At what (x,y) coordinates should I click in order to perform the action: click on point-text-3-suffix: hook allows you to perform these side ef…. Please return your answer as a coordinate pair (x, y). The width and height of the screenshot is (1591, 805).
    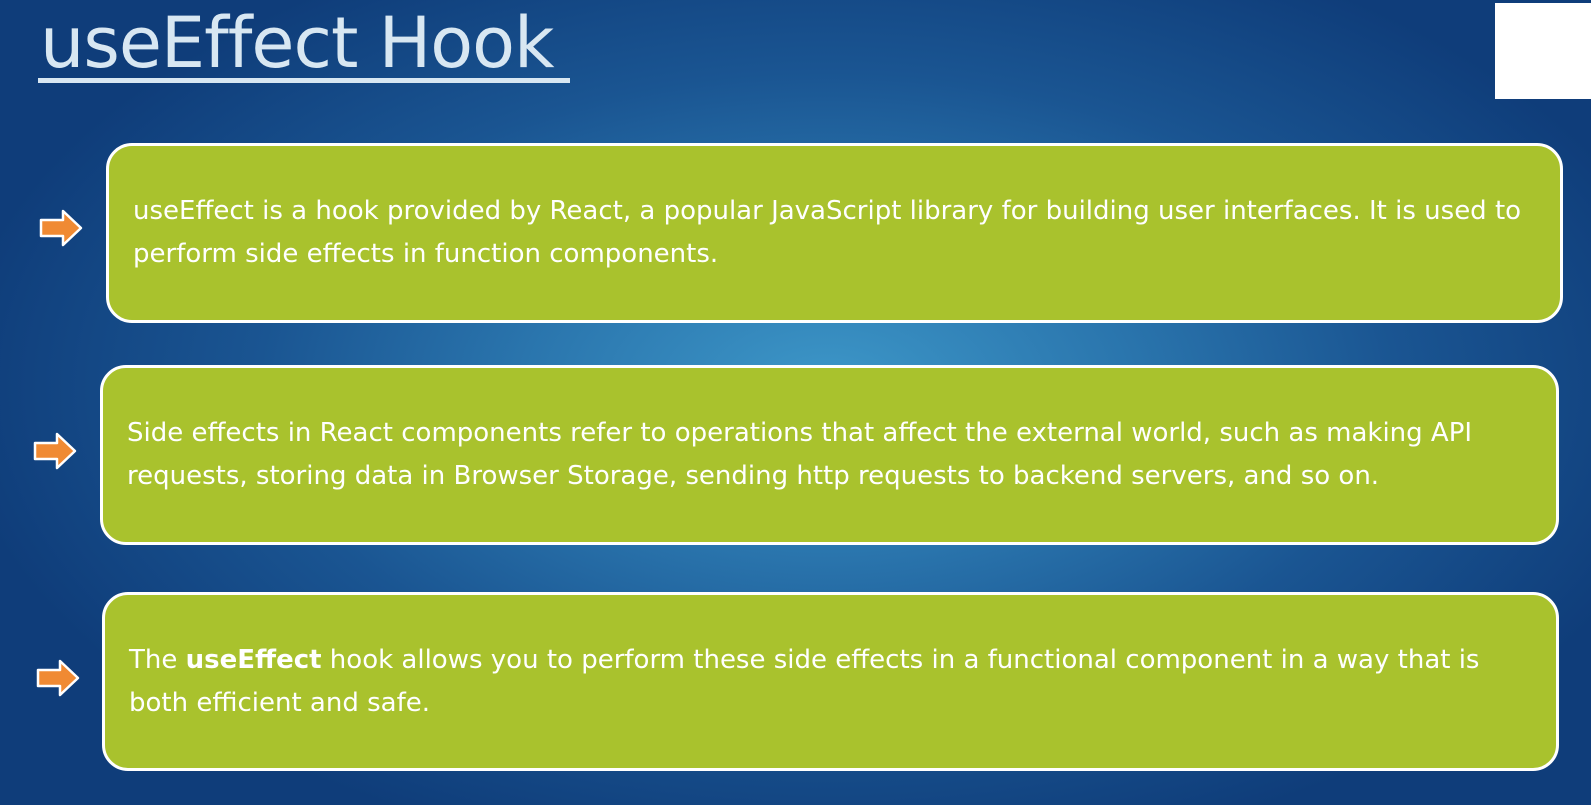
    Looking at the image, I should click on (804, 681).